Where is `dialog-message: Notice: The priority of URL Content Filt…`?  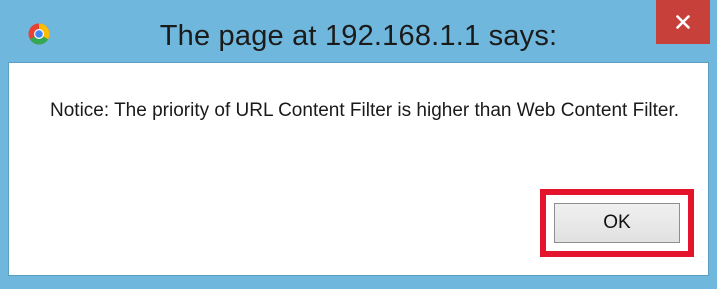 dialog-message: Notice: The priority of URL Content Filt… is located at coordinates (365, 110).